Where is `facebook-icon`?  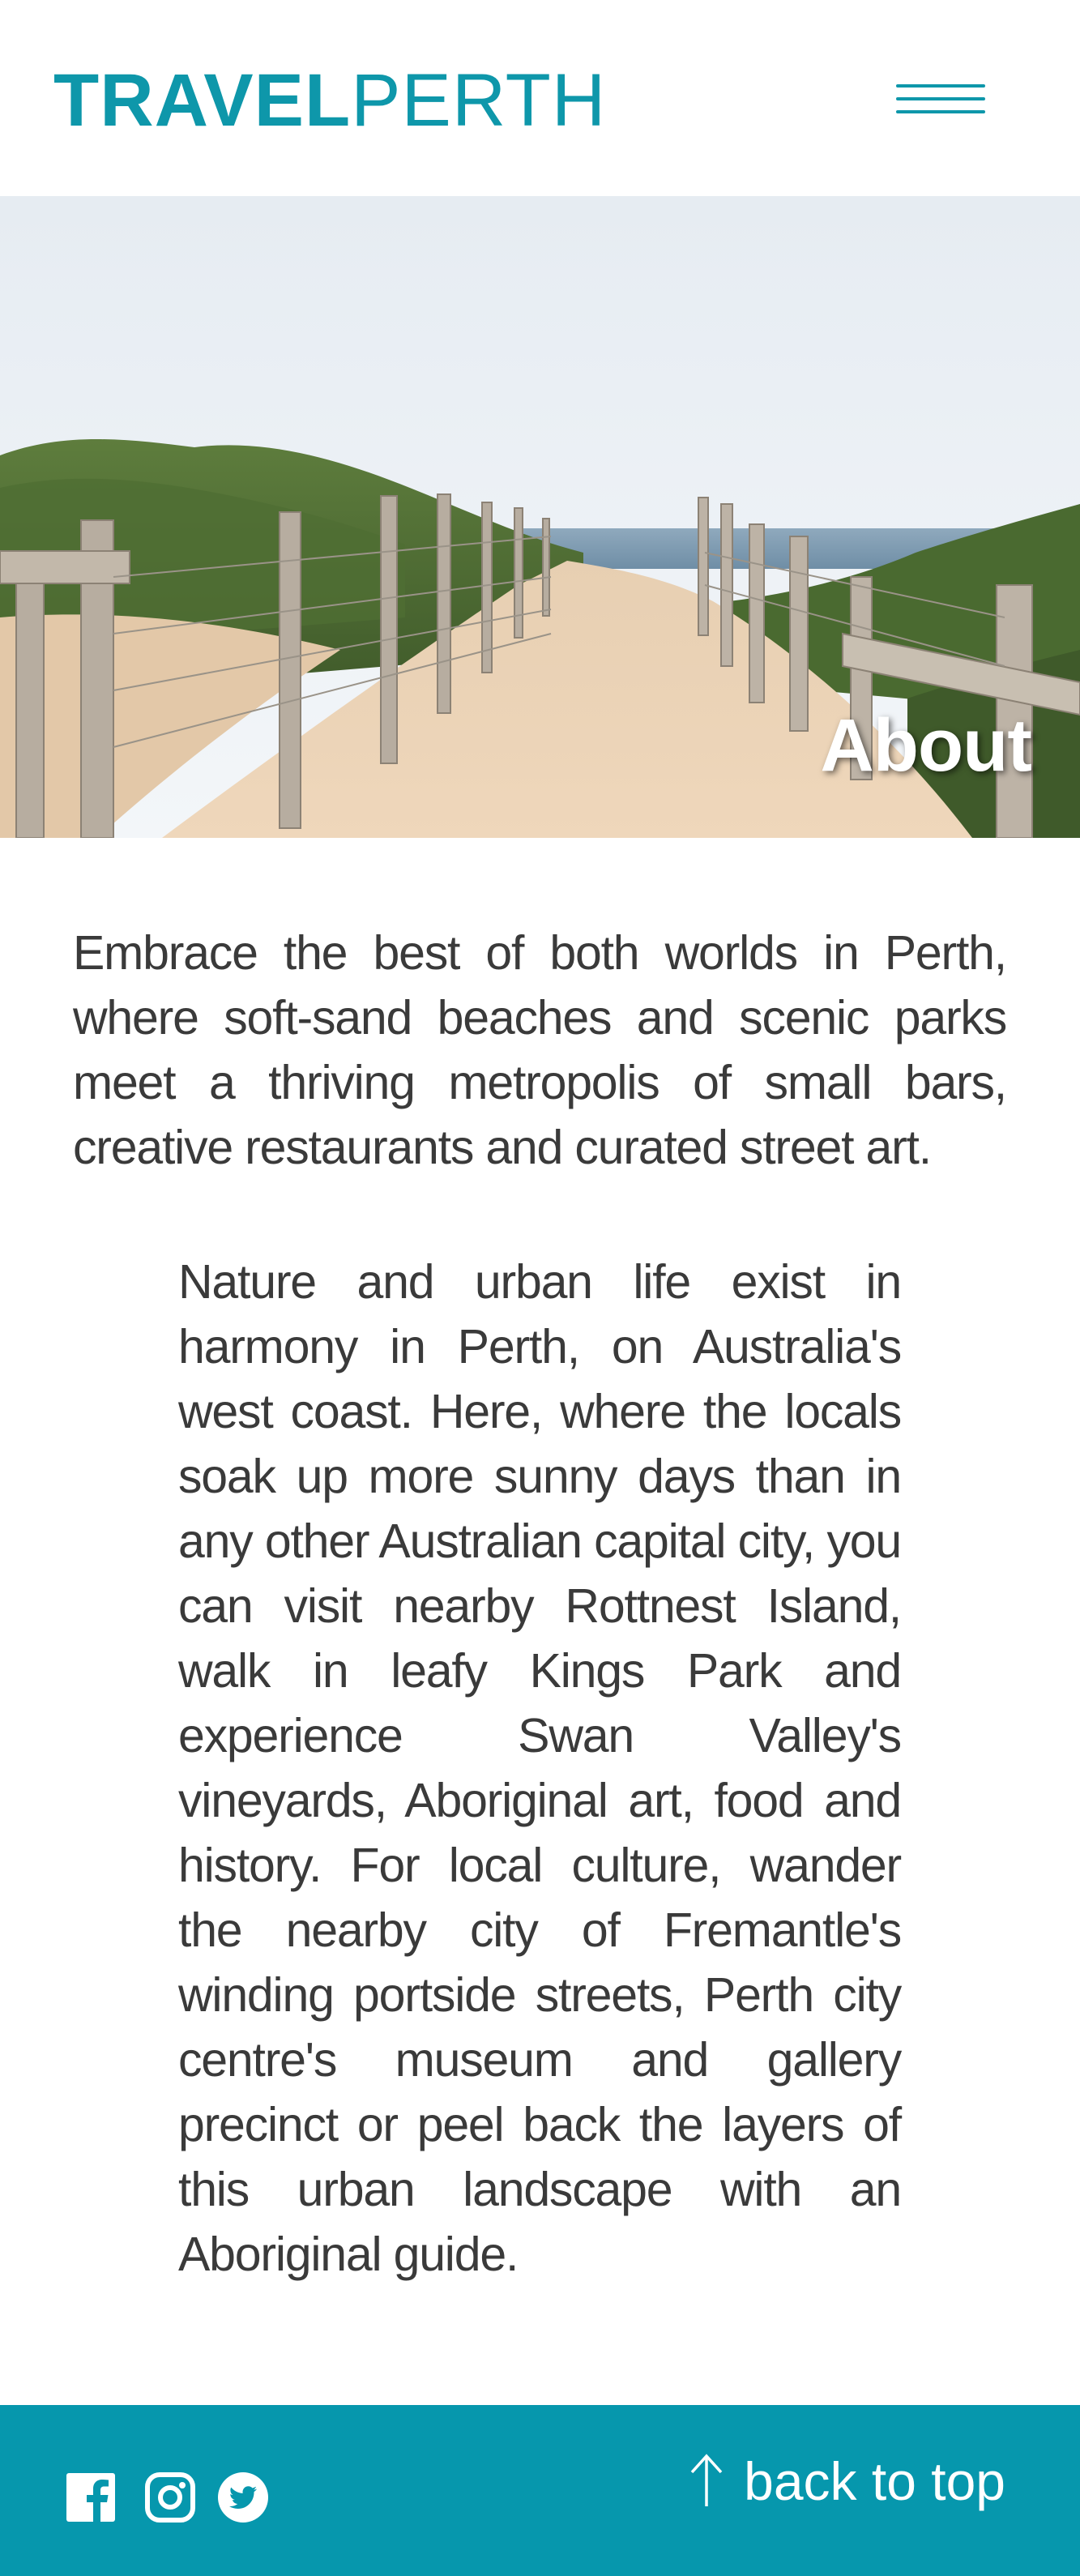 facebook-icon is located at coordinates (91, 2497).